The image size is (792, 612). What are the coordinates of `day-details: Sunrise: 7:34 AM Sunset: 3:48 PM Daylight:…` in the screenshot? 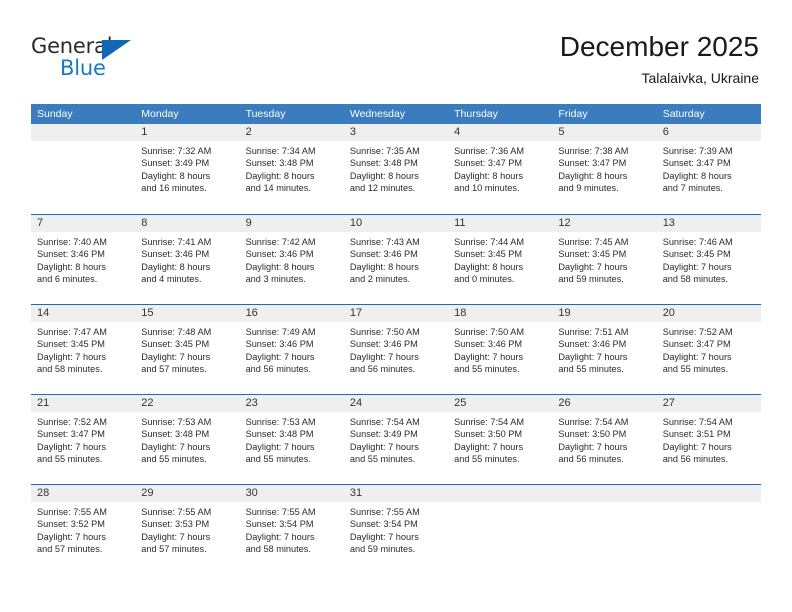 It's located at (292, 168).